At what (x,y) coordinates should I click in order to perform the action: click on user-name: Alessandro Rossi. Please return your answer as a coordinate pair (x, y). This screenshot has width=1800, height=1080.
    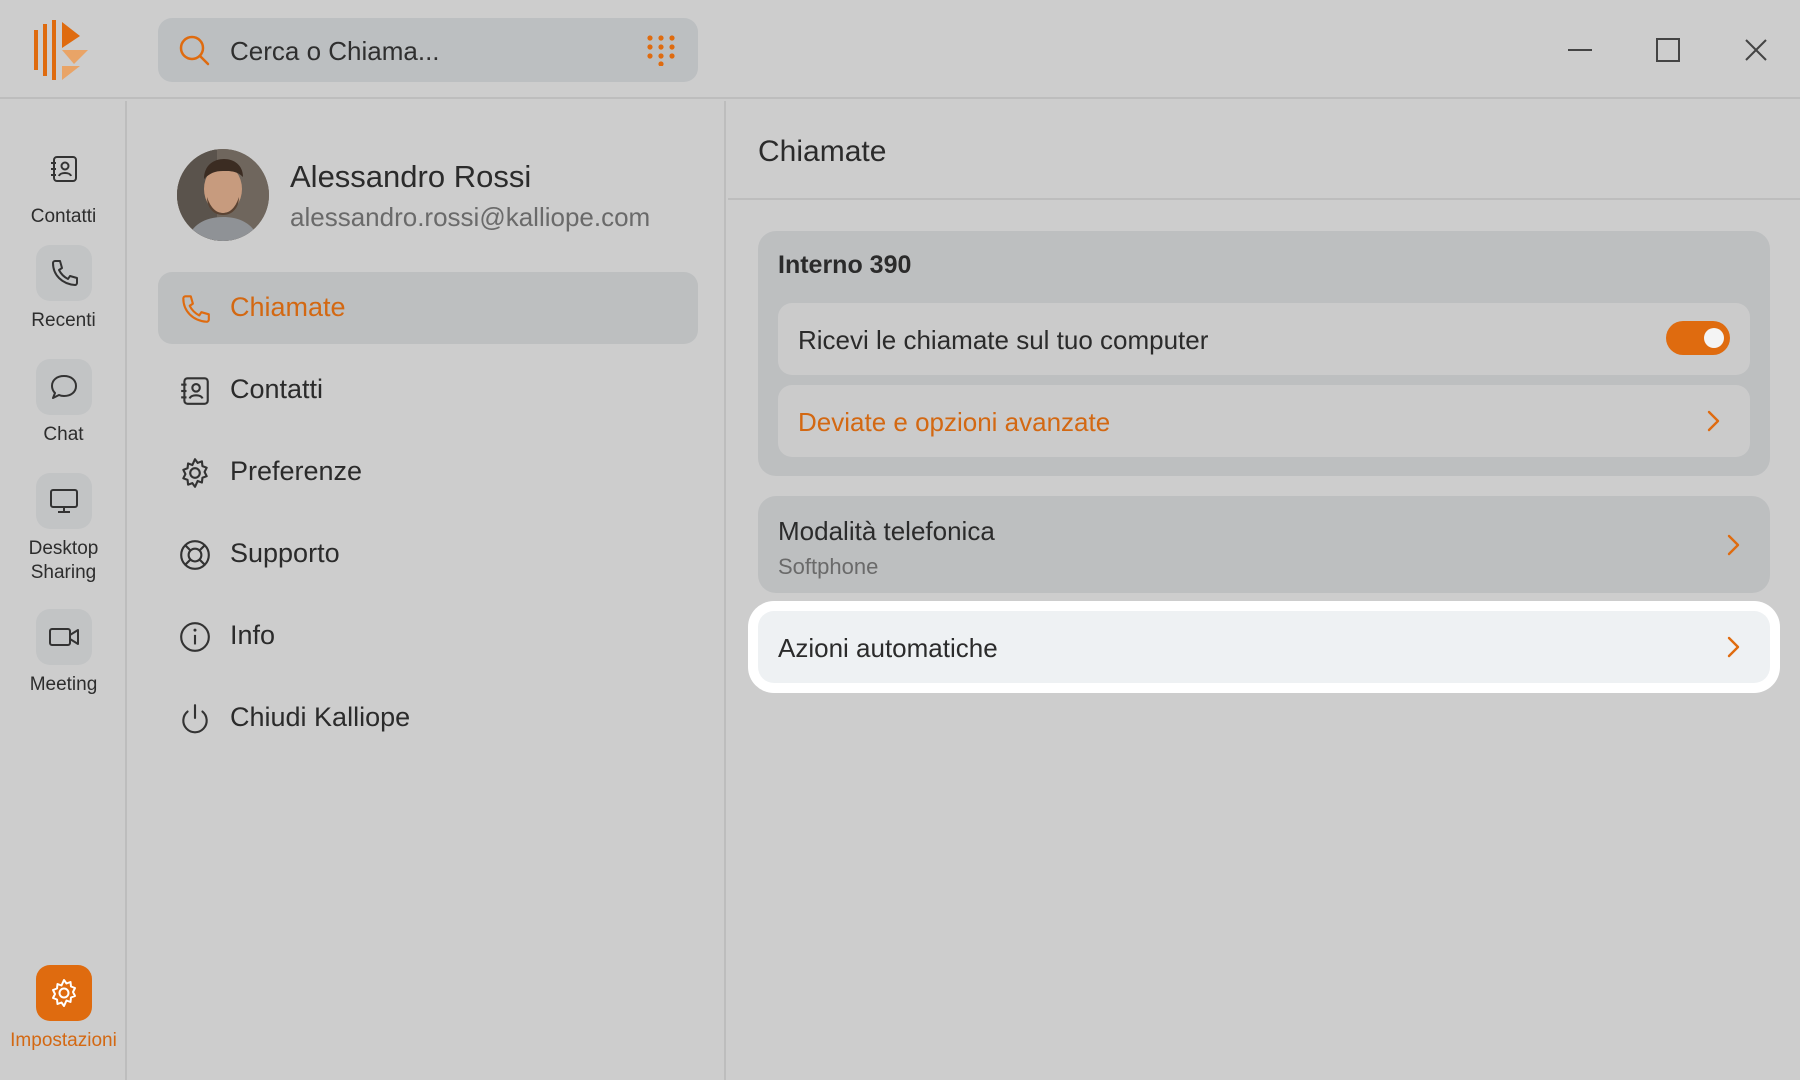
    Looking at the image, I should click on (411, 176).